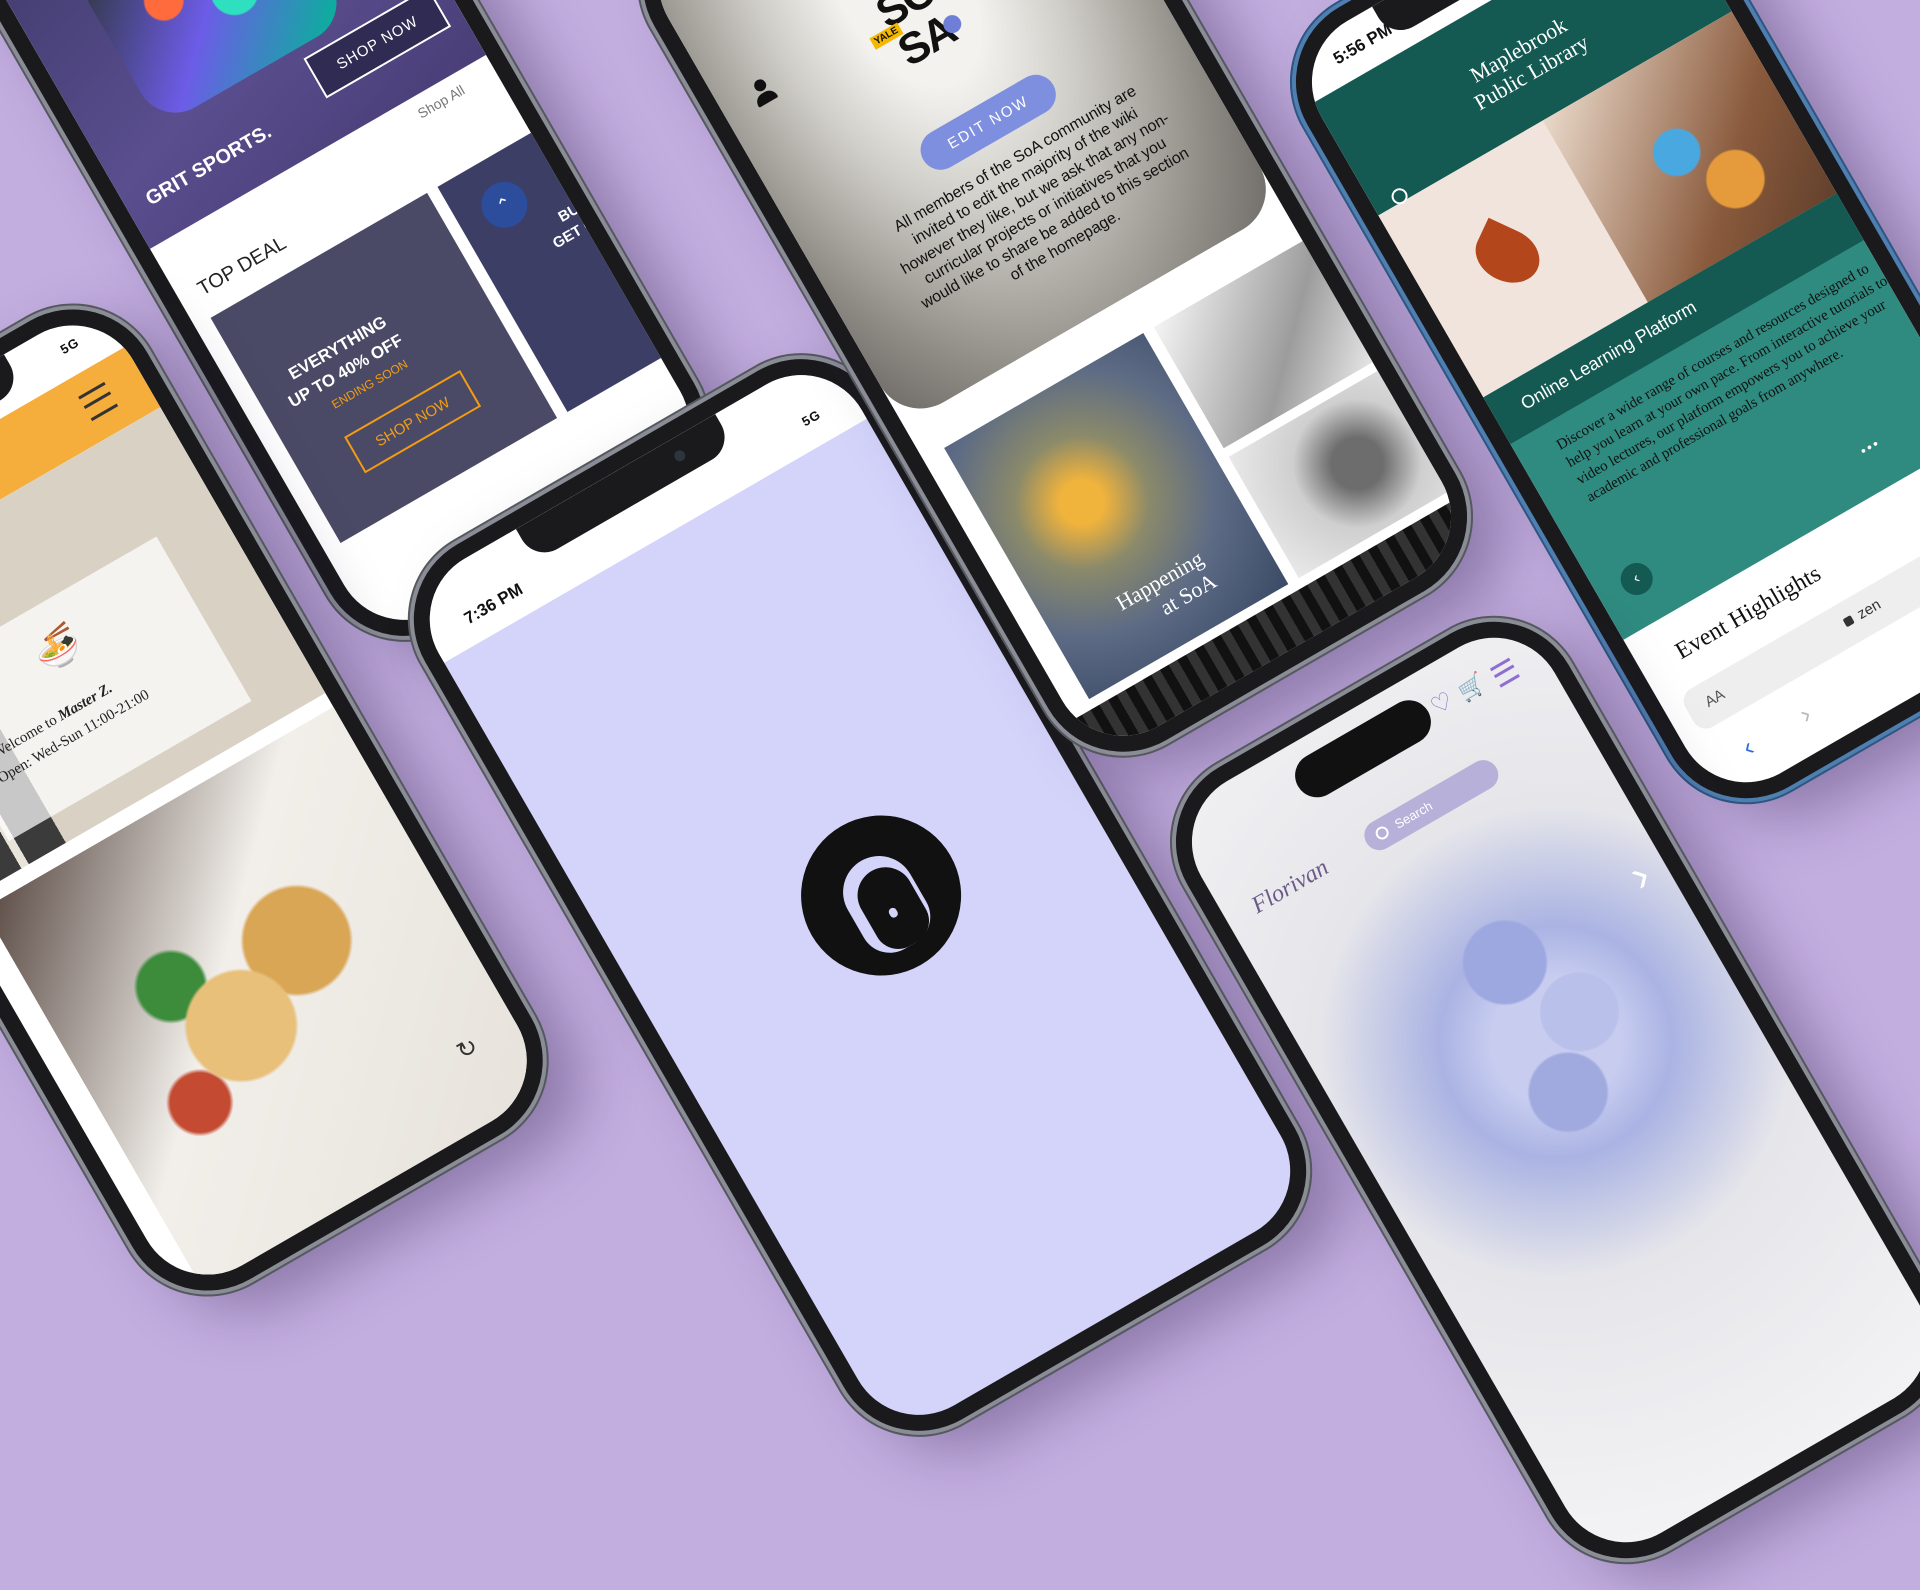 The height and width of the screenshot is (1590, 1920). What do you see at coordinates (1413, 815) in the screenshot?
I see `search-placeholder: Search` at bounding box center [1413, 815].